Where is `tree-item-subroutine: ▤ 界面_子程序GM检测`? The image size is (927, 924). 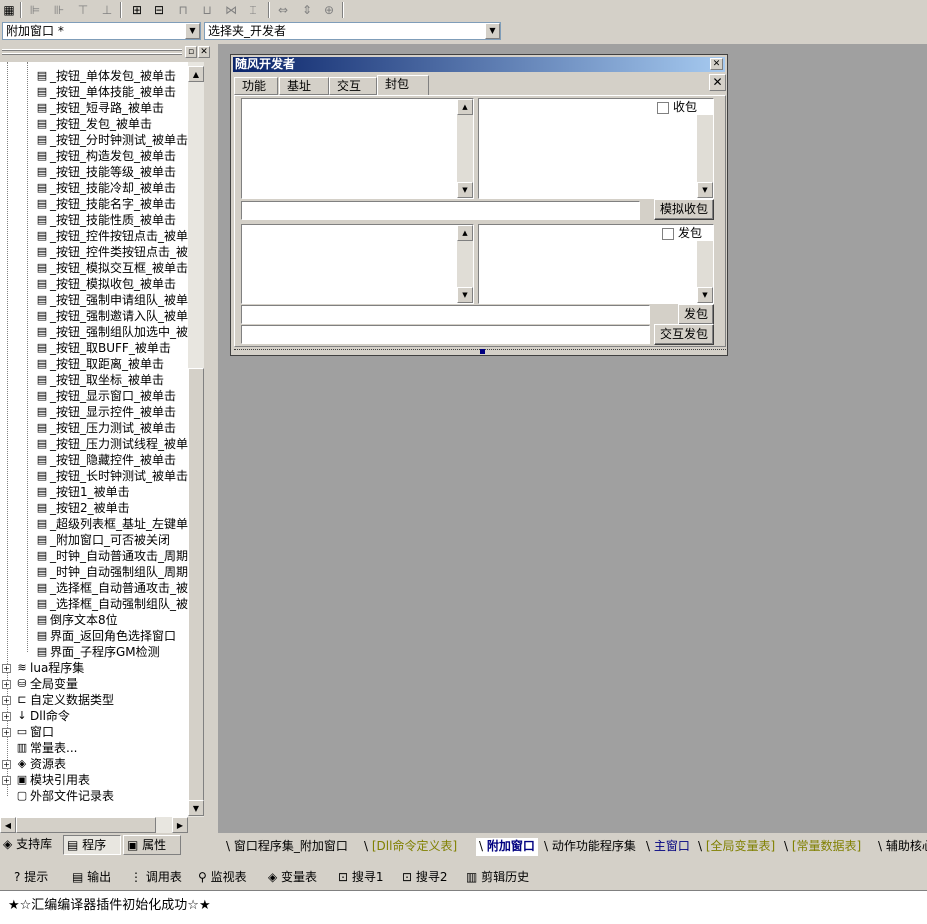 tree-item-subroutine: ▤ 界面_子程序GM检测 is located at coordinates (97, 652).